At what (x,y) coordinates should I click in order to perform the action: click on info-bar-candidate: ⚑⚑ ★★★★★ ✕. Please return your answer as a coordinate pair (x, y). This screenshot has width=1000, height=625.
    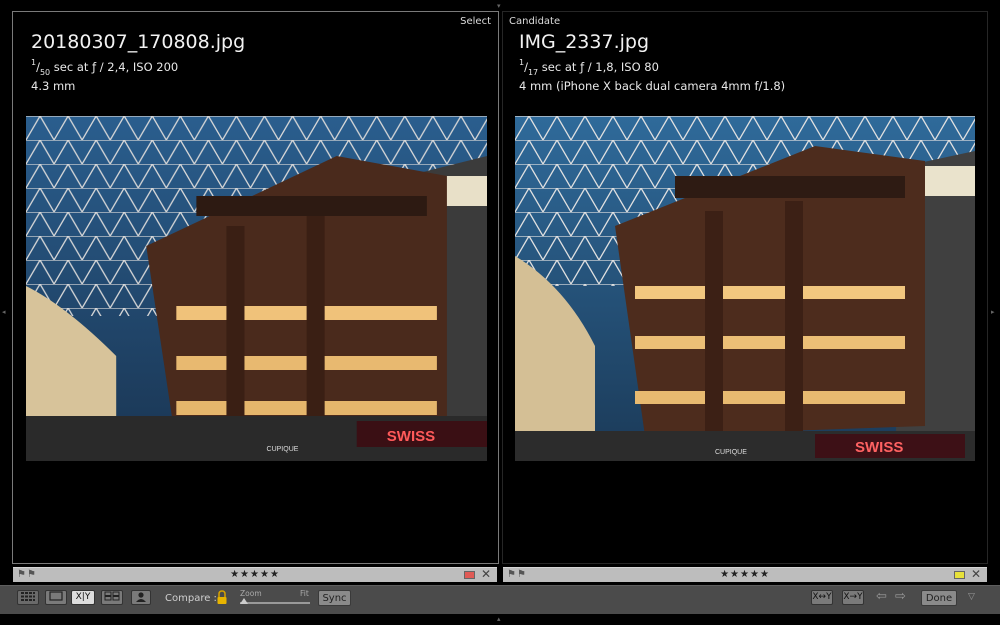
    Looking at the image, I should click on (745, 574).